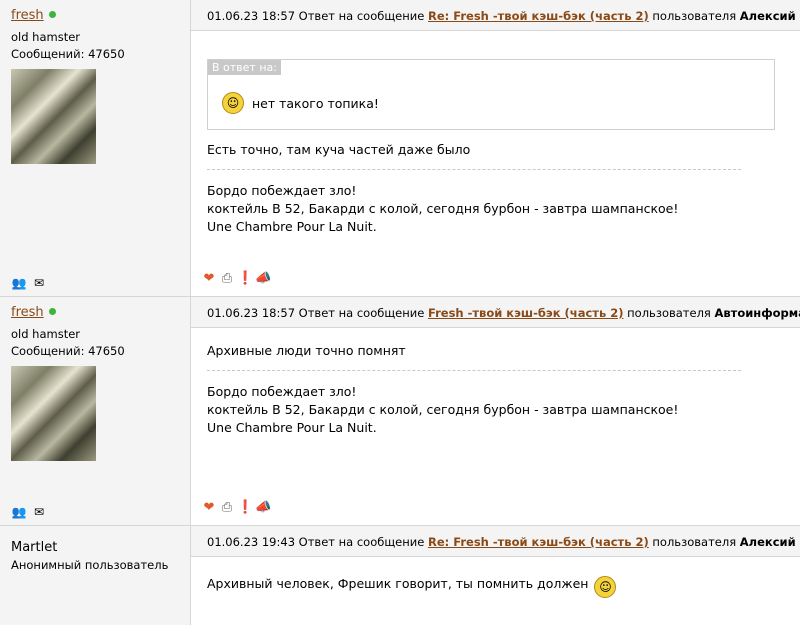  I want to click on quote-text: нет такого топика!, so click(315, 103).